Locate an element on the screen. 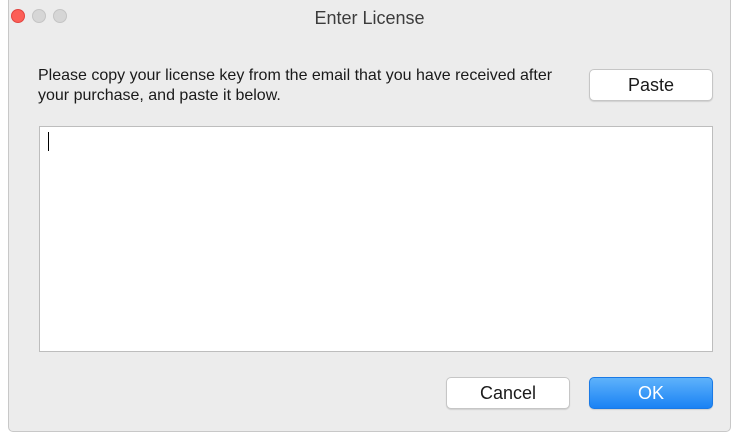  cancel-button: Cancel is located at coordinates (508, 393).